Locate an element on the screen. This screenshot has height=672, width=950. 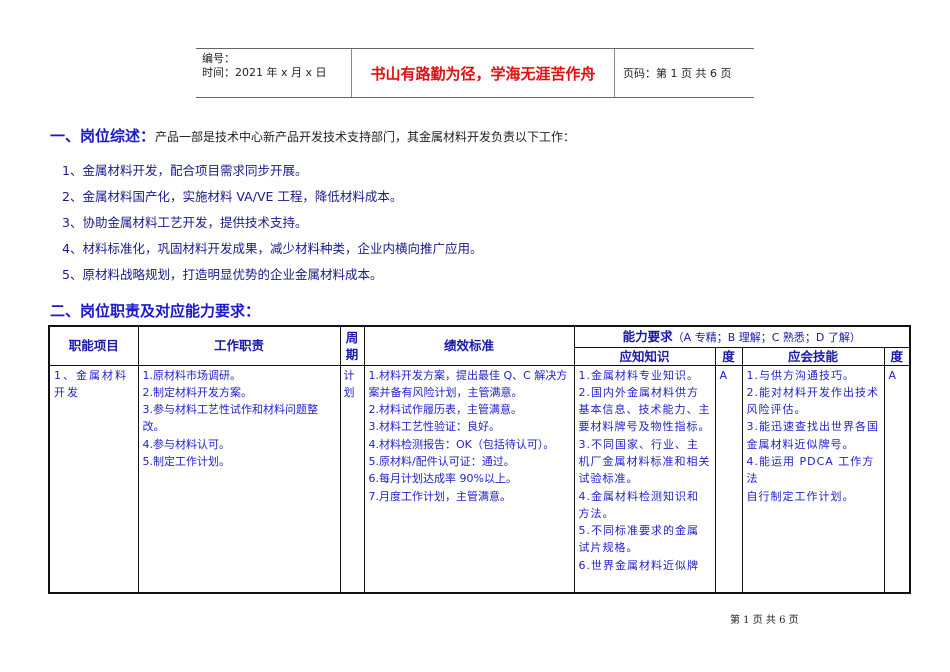
header-cycle: 周期 is located at coordinates (352, 345).